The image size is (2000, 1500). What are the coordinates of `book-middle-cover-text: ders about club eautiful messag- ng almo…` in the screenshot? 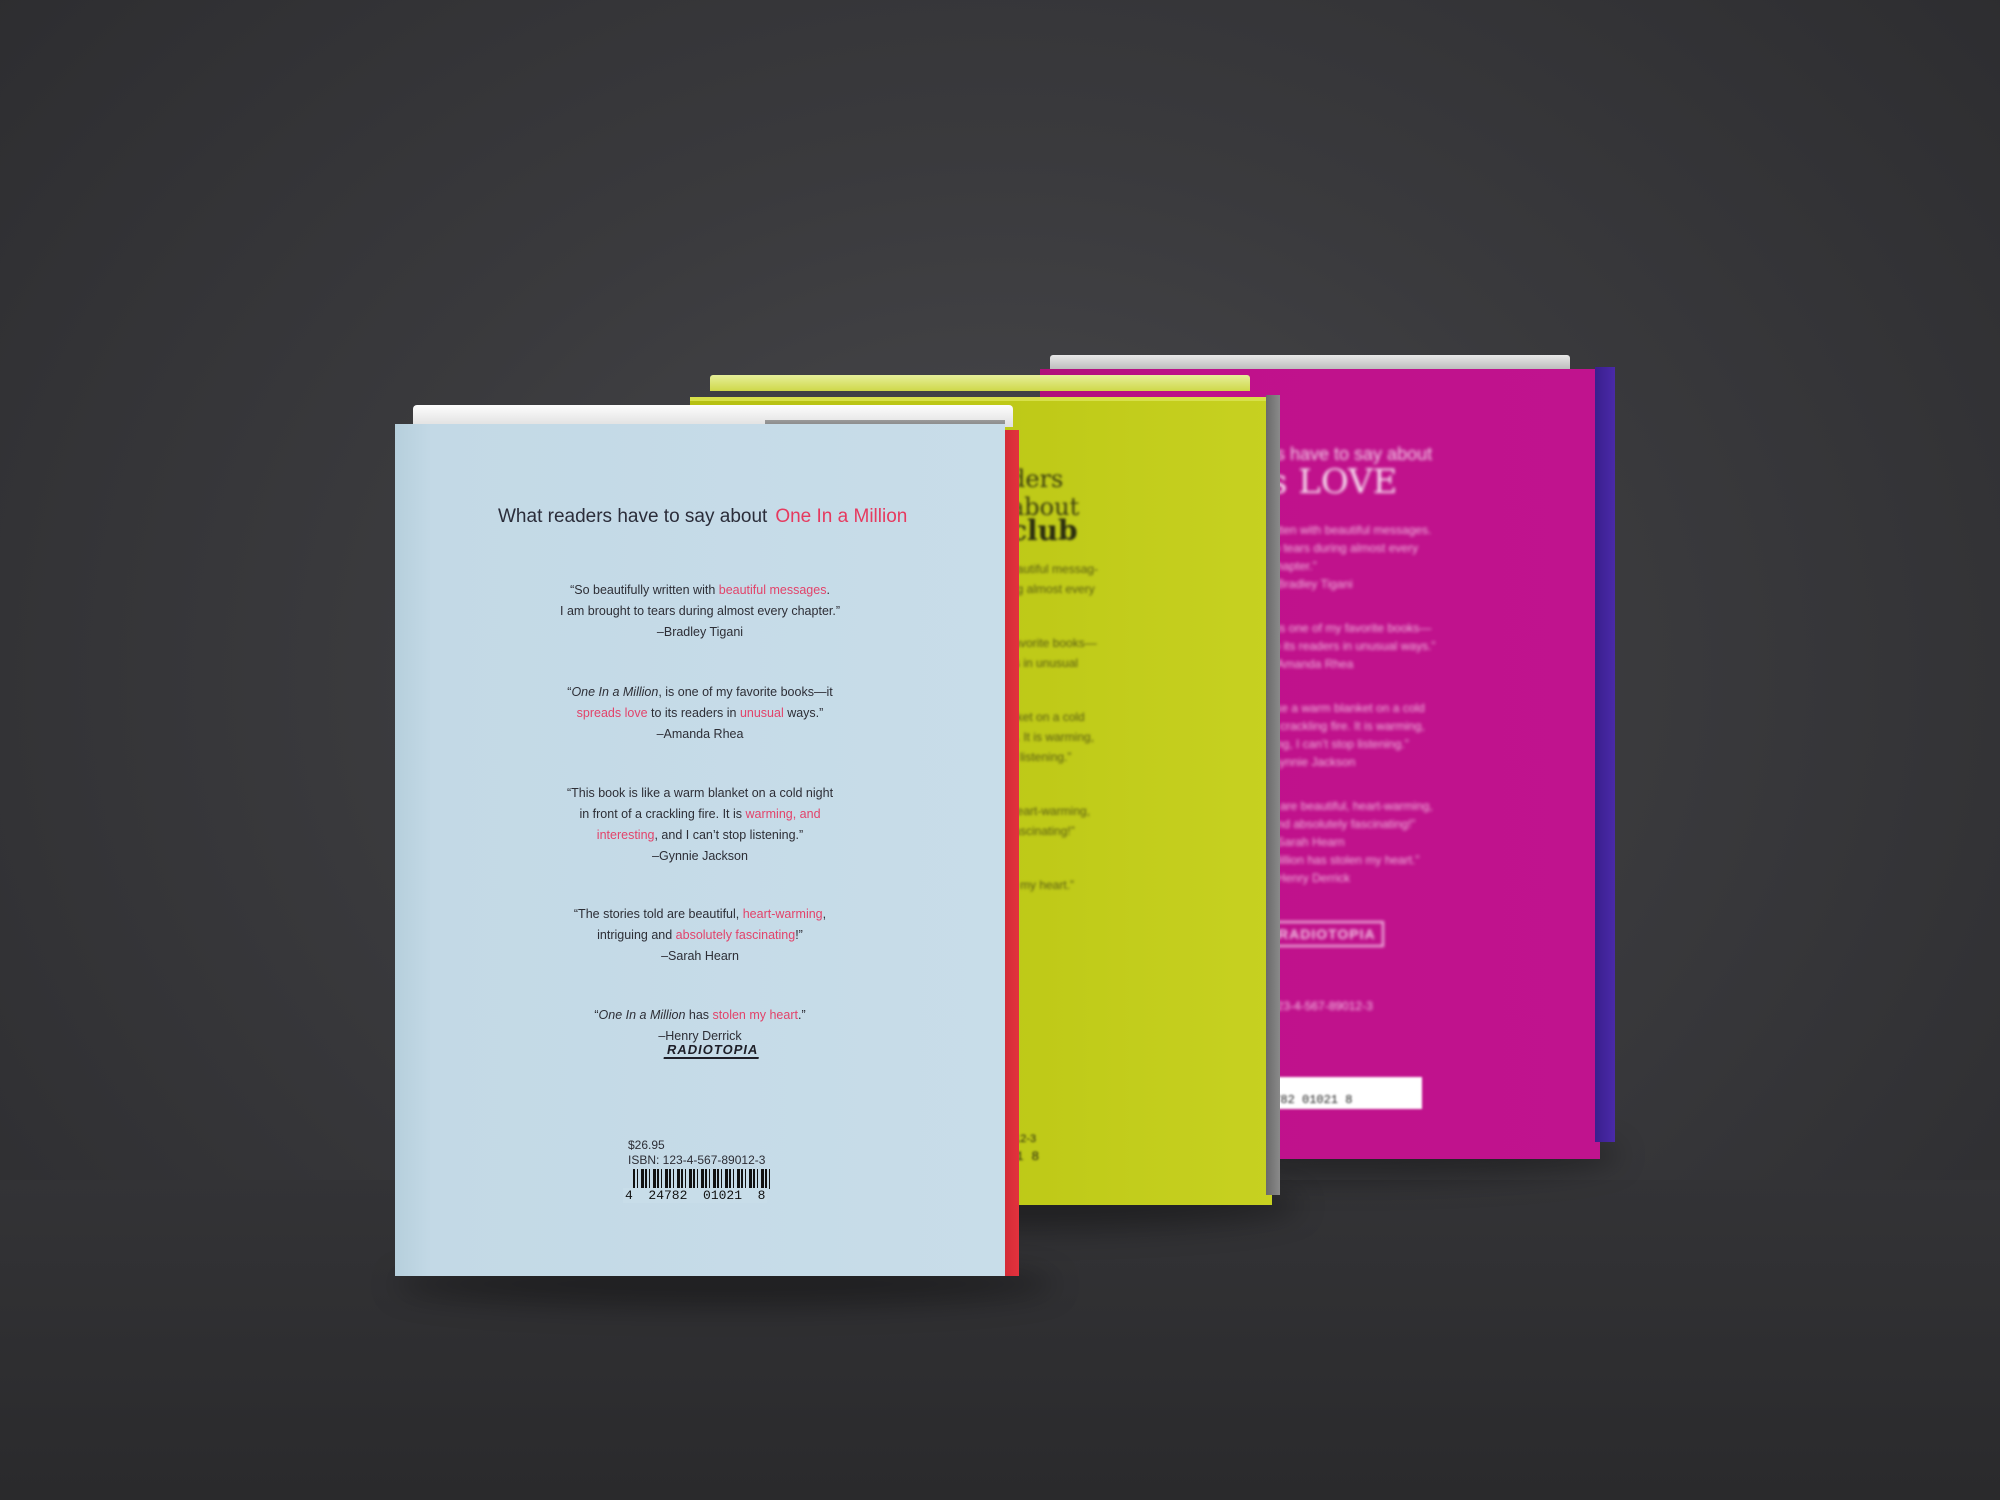 It's located at (1145, 697).